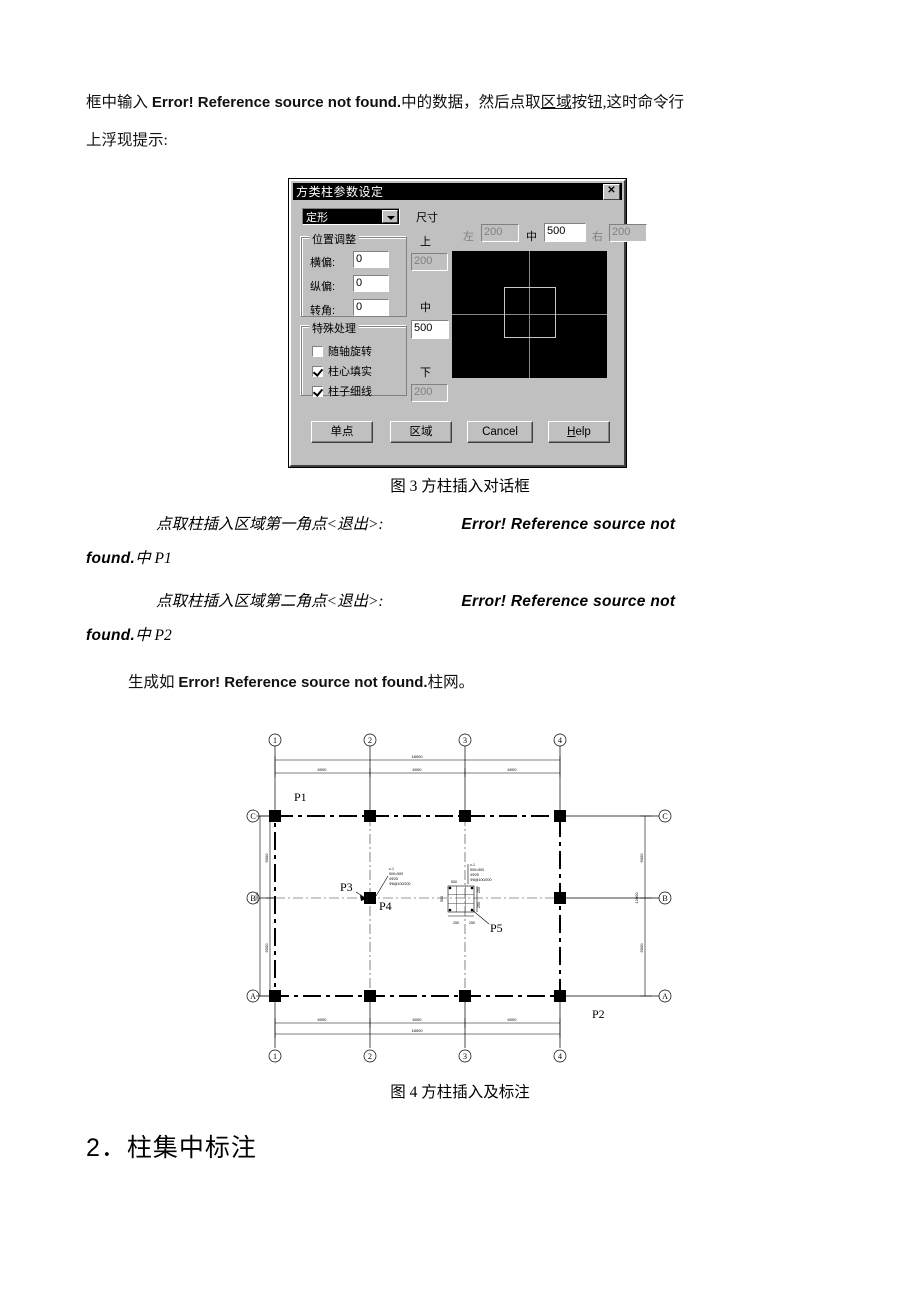  Describe the element at coordinates (317, 391) in the screenshot. I see `checkbox-thin-column-lines-box` at that location.